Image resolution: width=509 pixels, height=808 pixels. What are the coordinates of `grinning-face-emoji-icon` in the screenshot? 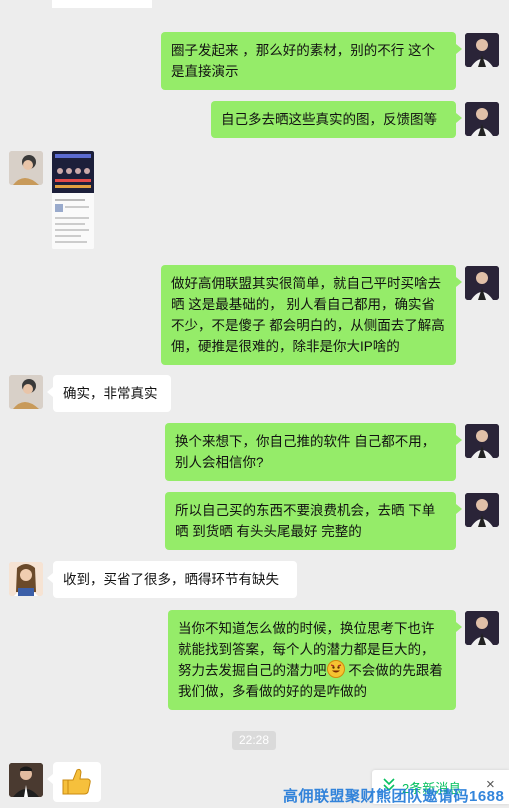 It's located at (335, 669).